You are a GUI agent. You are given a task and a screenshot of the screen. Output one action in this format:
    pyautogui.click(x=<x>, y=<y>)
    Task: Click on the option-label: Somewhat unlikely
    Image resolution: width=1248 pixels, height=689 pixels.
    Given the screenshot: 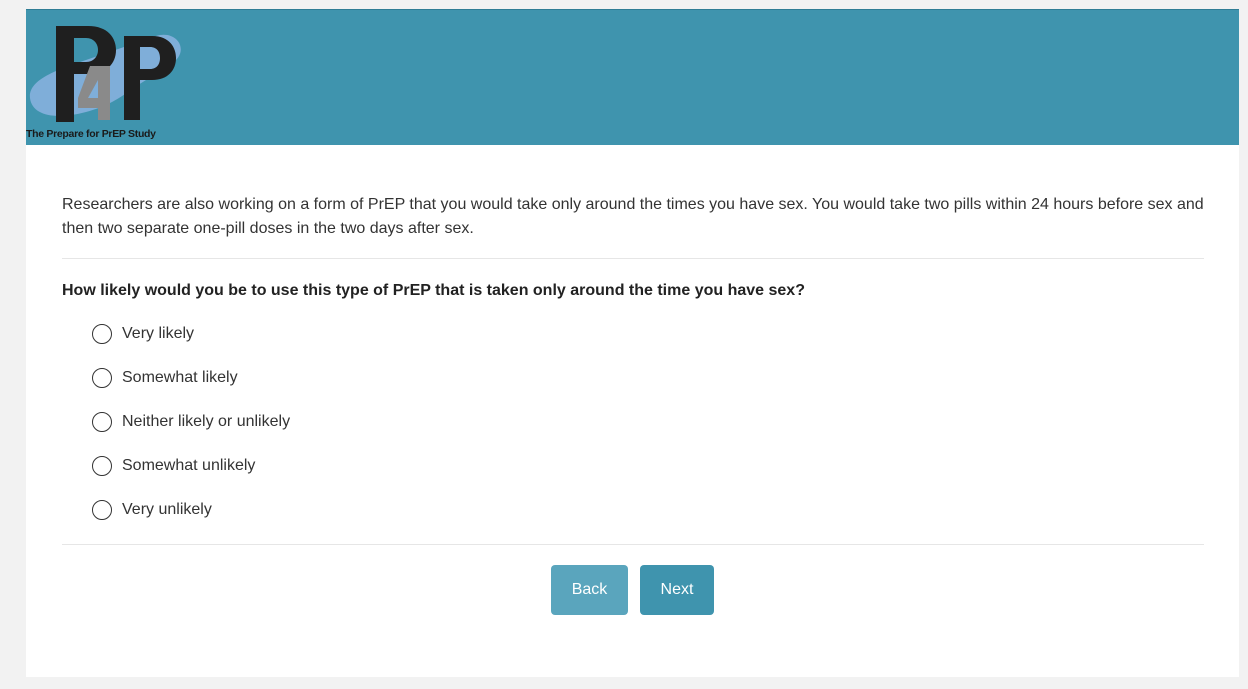 What is the action you would take?
    pyautogui.click(x=189, y=465)
    